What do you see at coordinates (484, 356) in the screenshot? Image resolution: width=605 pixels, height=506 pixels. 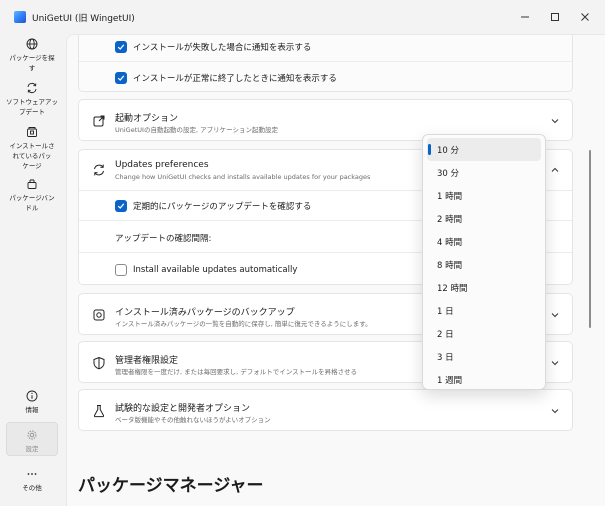 I see `interval-option: 3 日` at bounding box center [484, 356].